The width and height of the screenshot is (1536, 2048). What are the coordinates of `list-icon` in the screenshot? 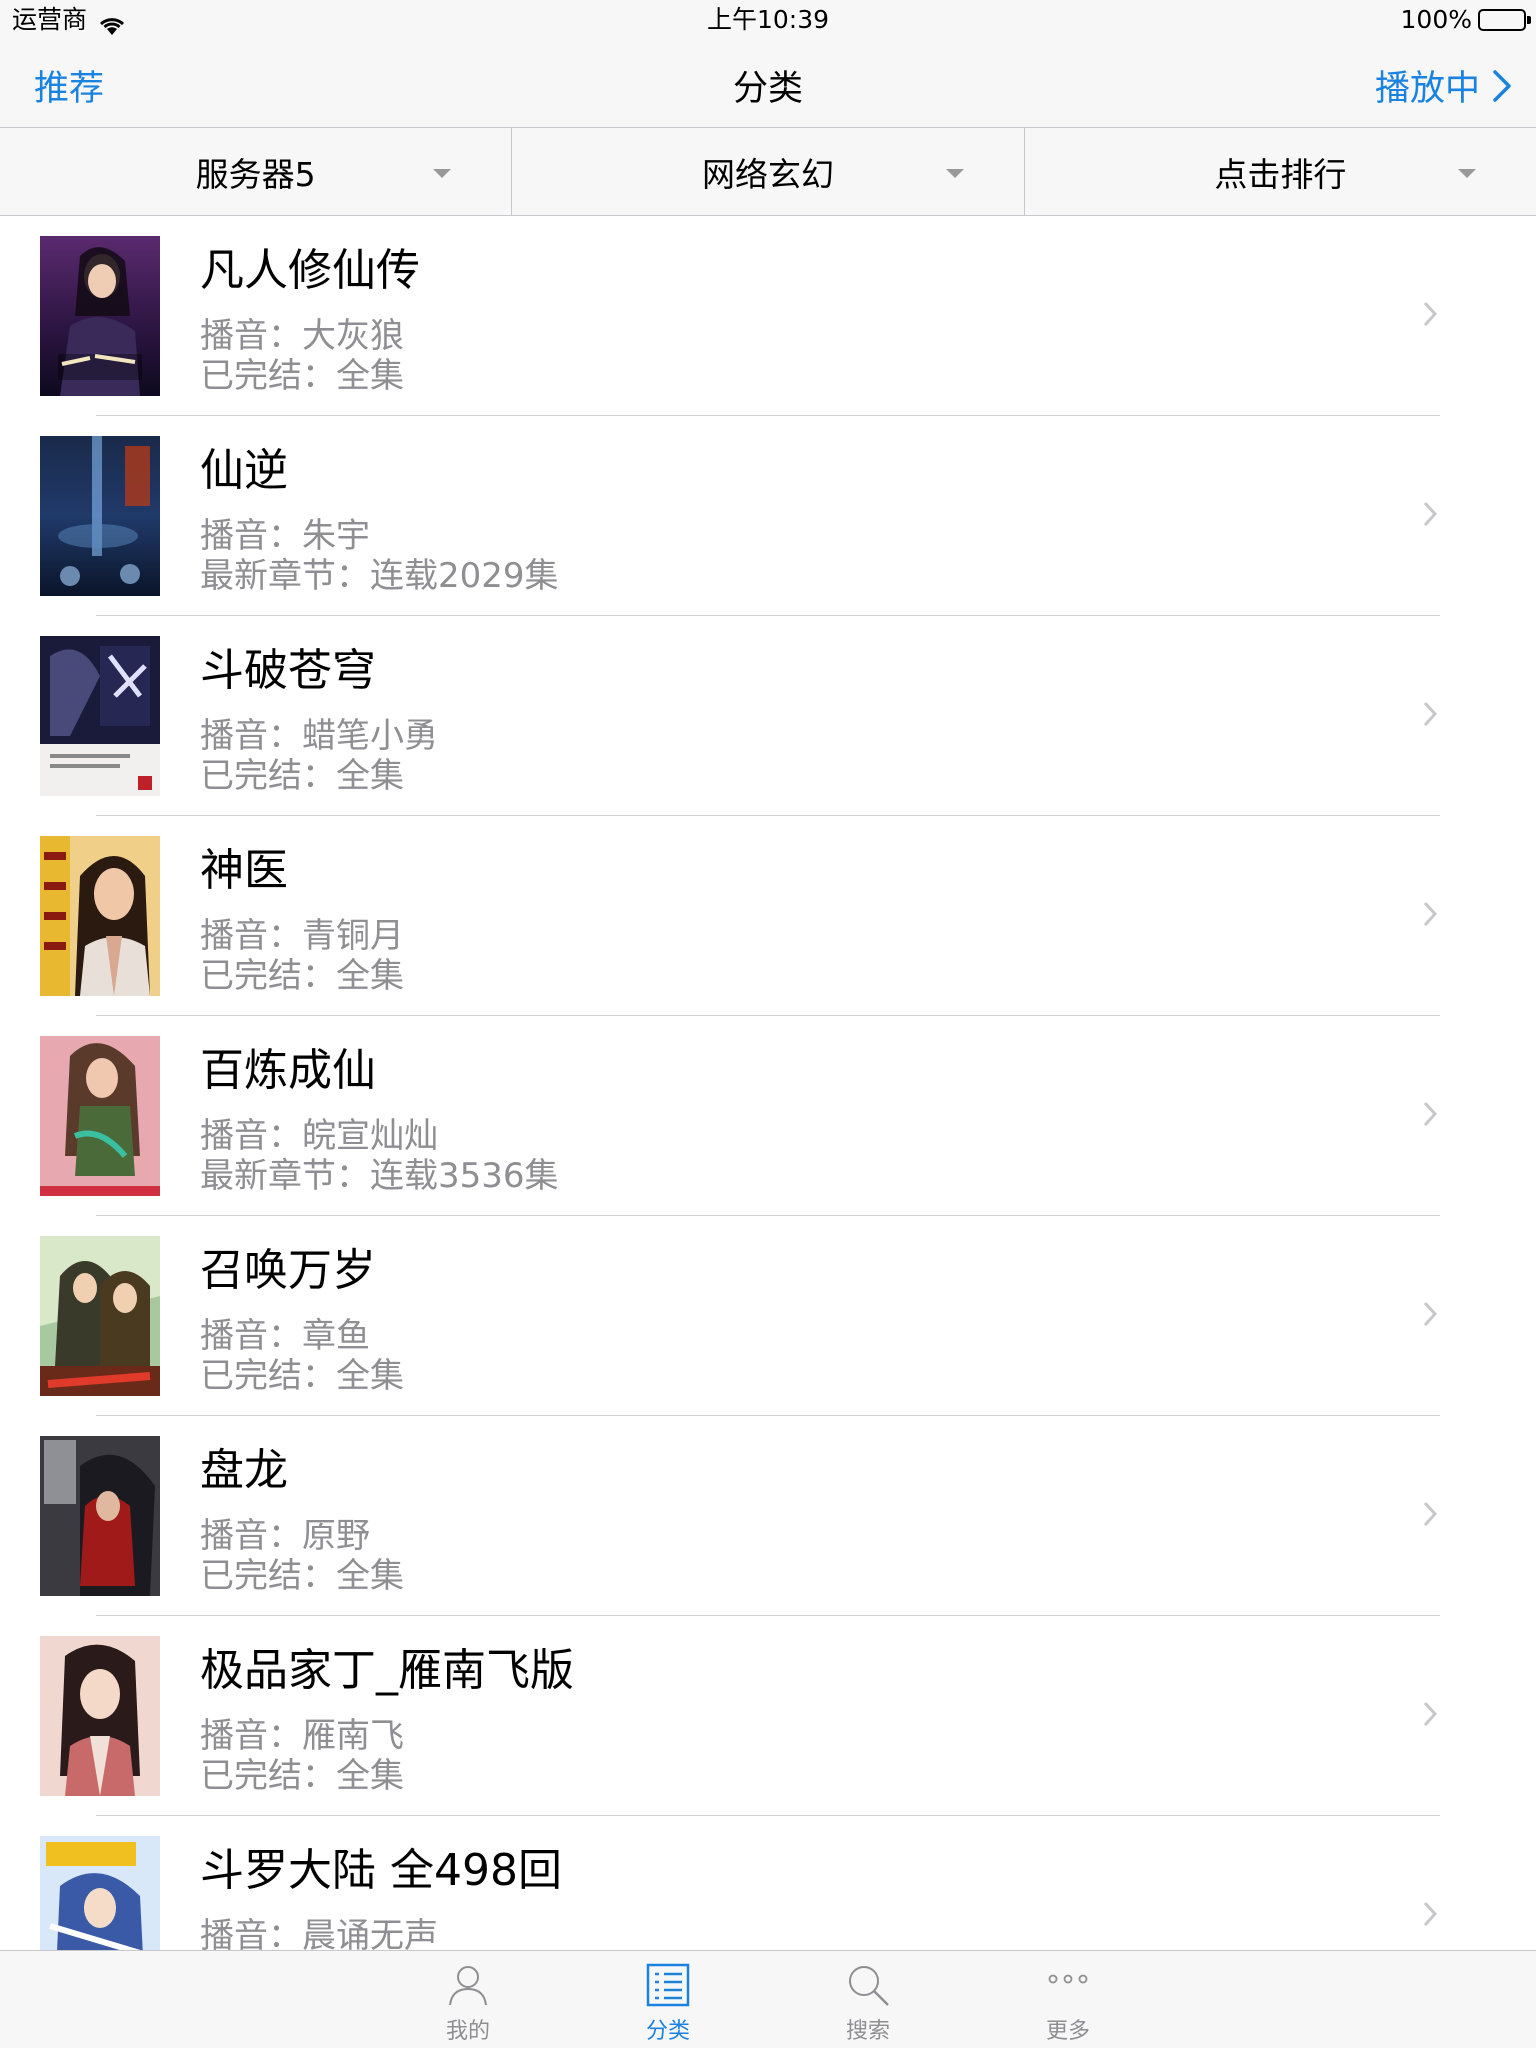 It's located at (668, 1985).